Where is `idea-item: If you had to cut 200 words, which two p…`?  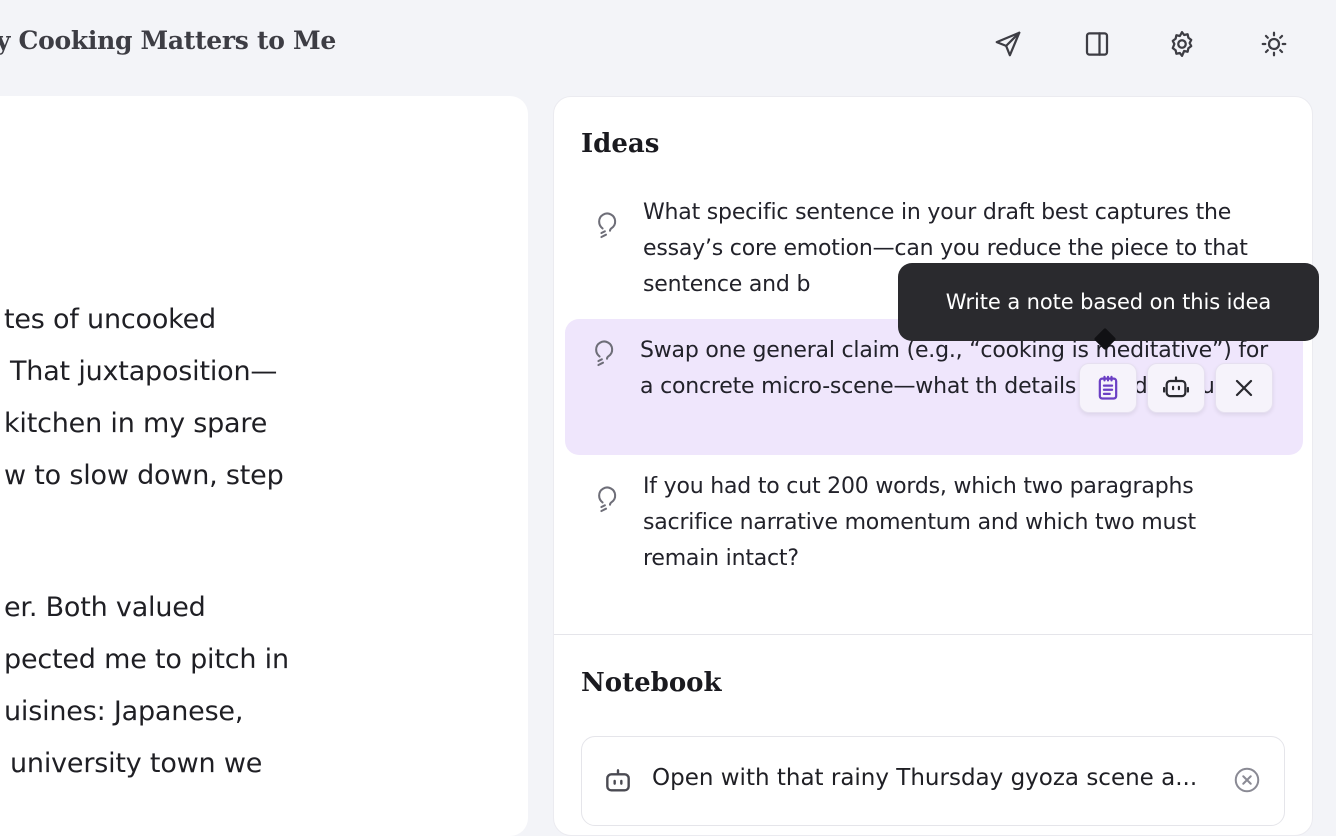
idea-item: If you had to cut 200 words, which two p… is located at coordinates (934, 525).